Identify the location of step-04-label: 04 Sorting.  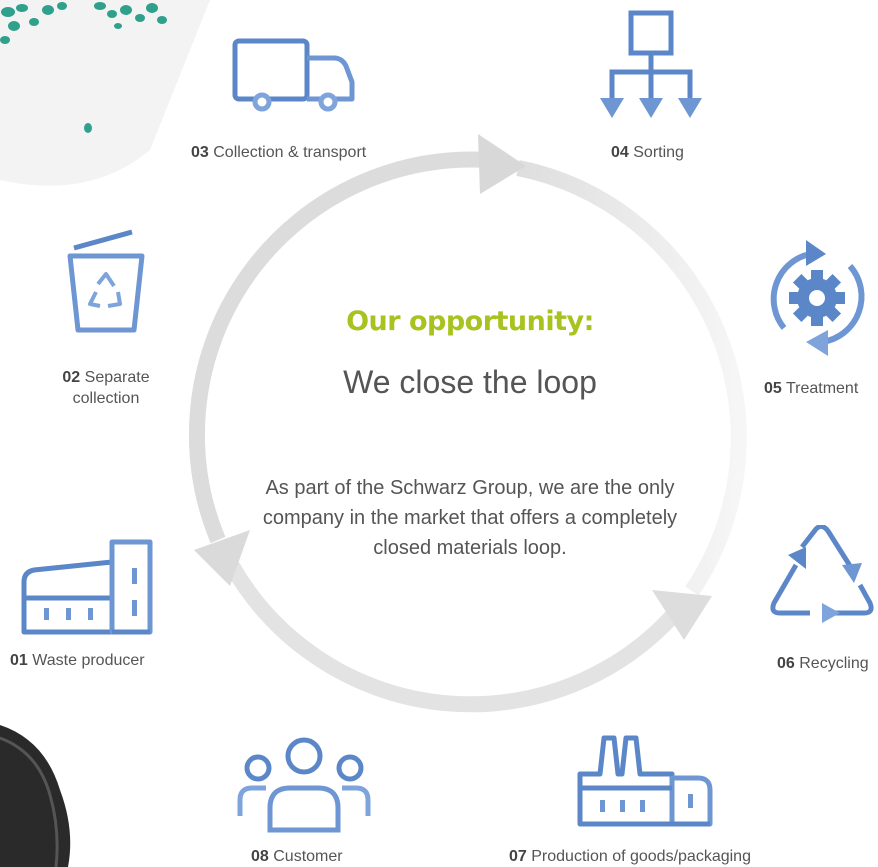
(647, 152).